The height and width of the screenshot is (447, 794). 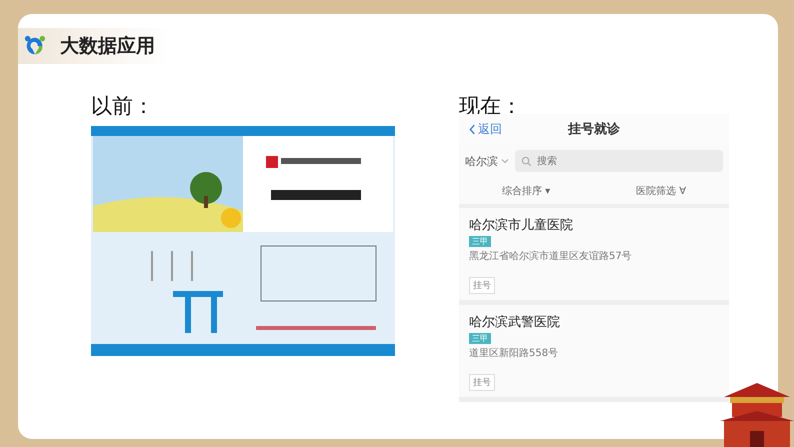 What do you see at coordinates (513, 353) in the screenshot?
I see `hospital-address: 道里区新阳路558号` at bounding box center [513, 353].